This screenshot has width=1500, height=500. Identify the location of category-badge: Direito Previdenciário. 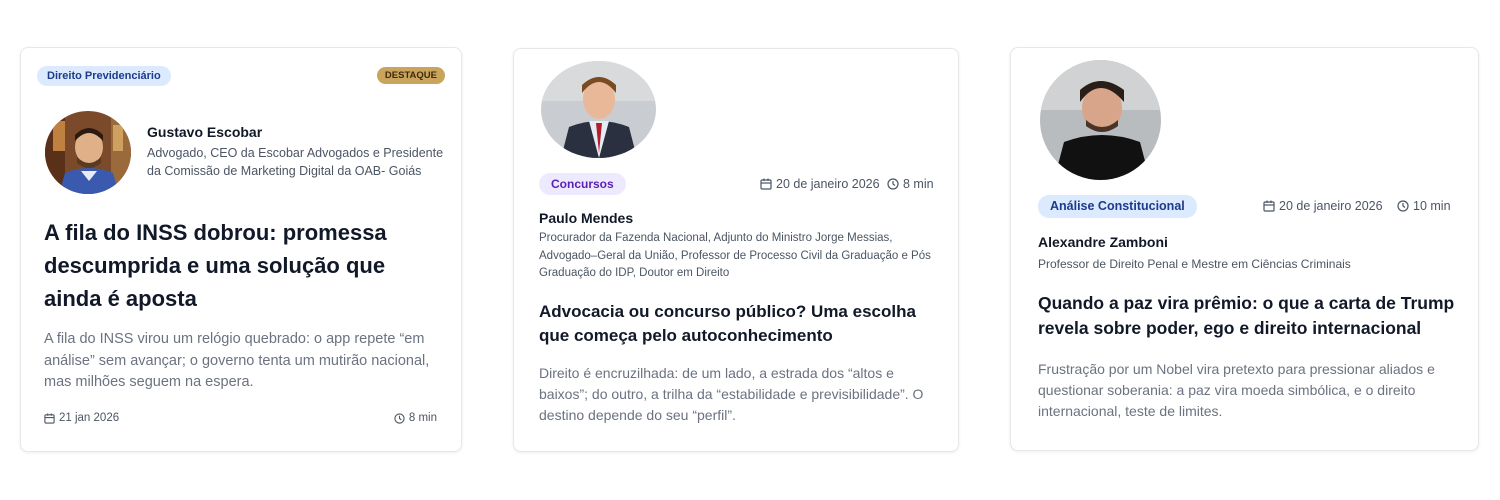
(104, 76).